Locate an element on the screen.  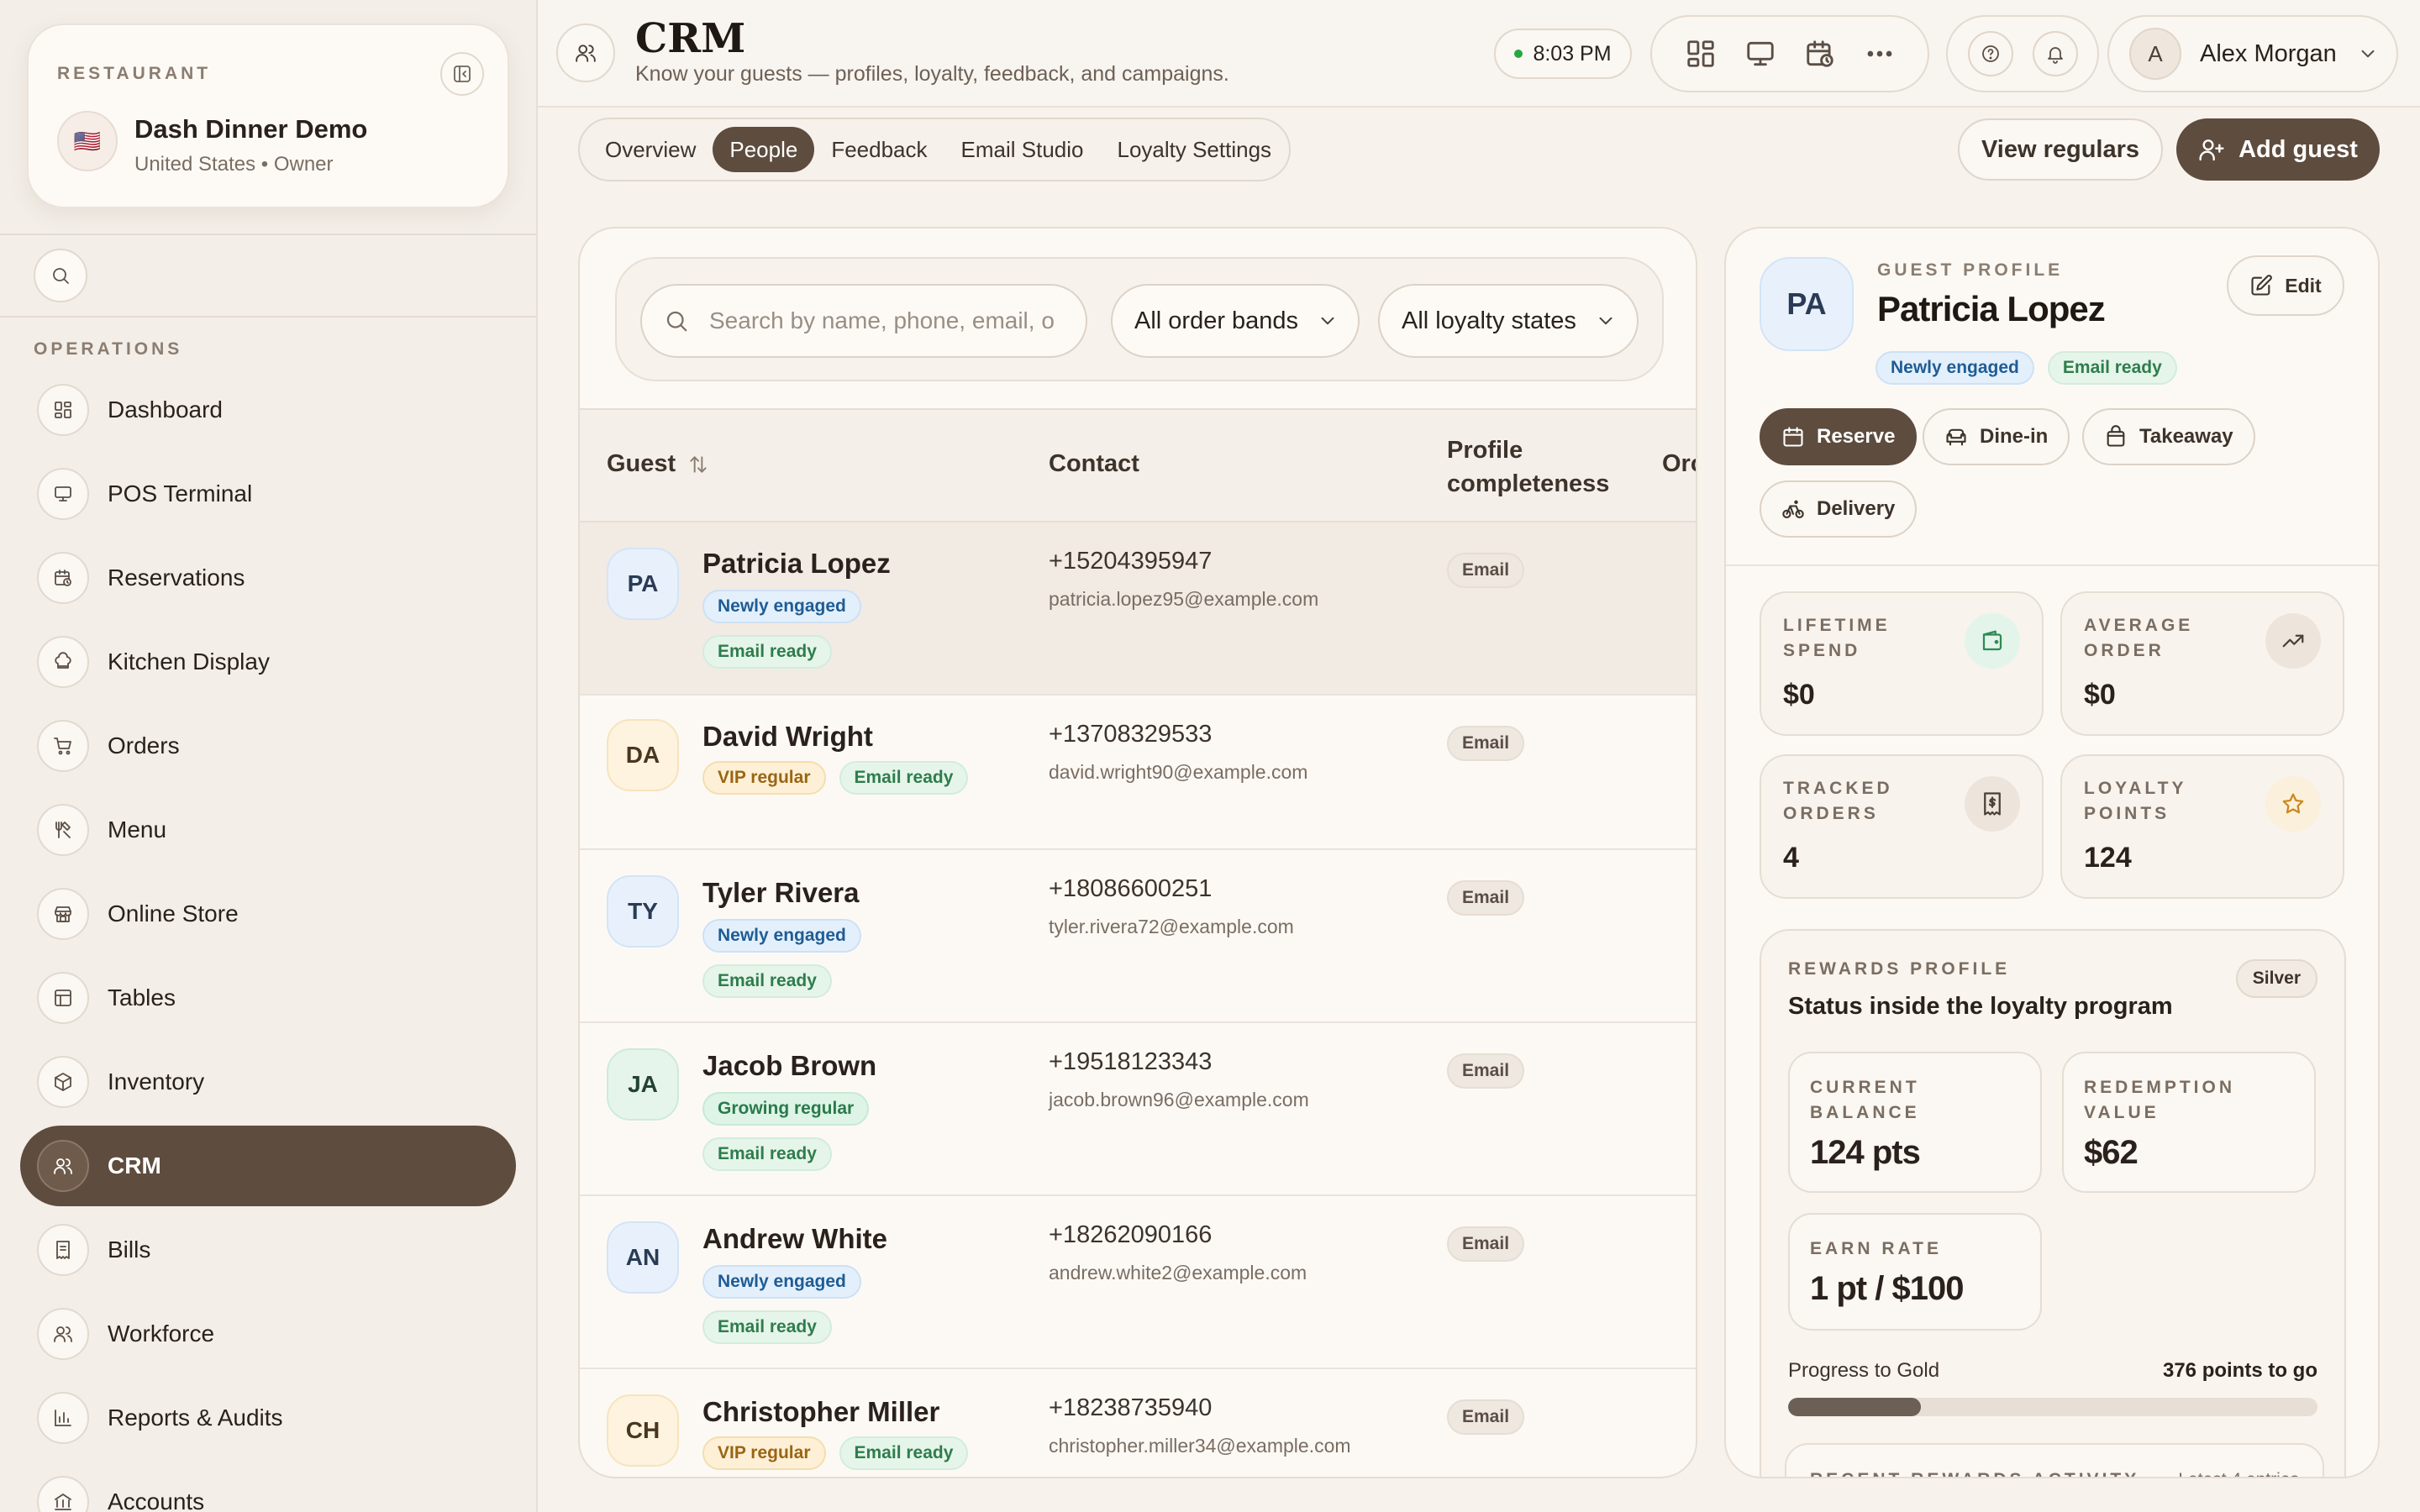
sidebar-item-orders: Orders is located at coordinates (268, 746).